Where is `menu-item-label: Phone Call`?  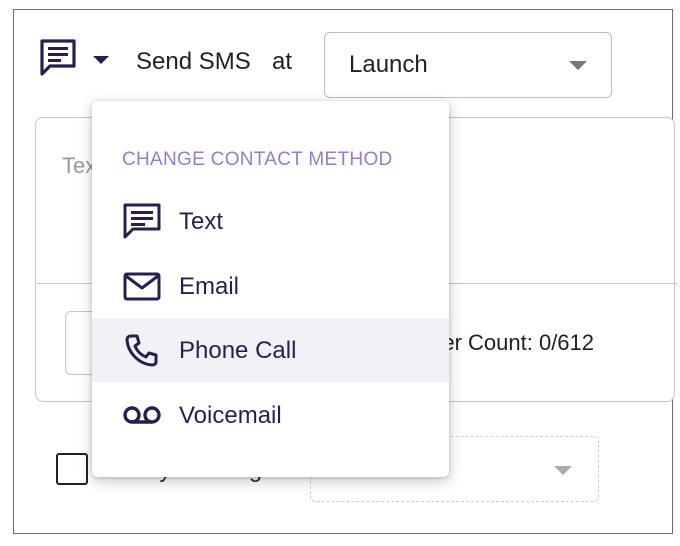
menu-item-label: Phone Call is located at coordinates (238, 350).